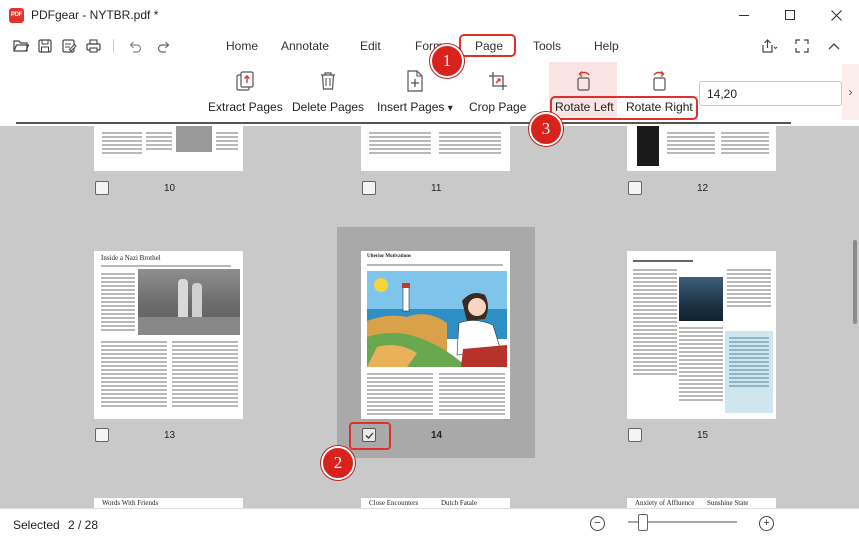 This screenshot has width=859, height=540. What do you see at coordinates (447, 61) in the screenshot?
I see `callout-1: 1` at bounding box center [447, 61].